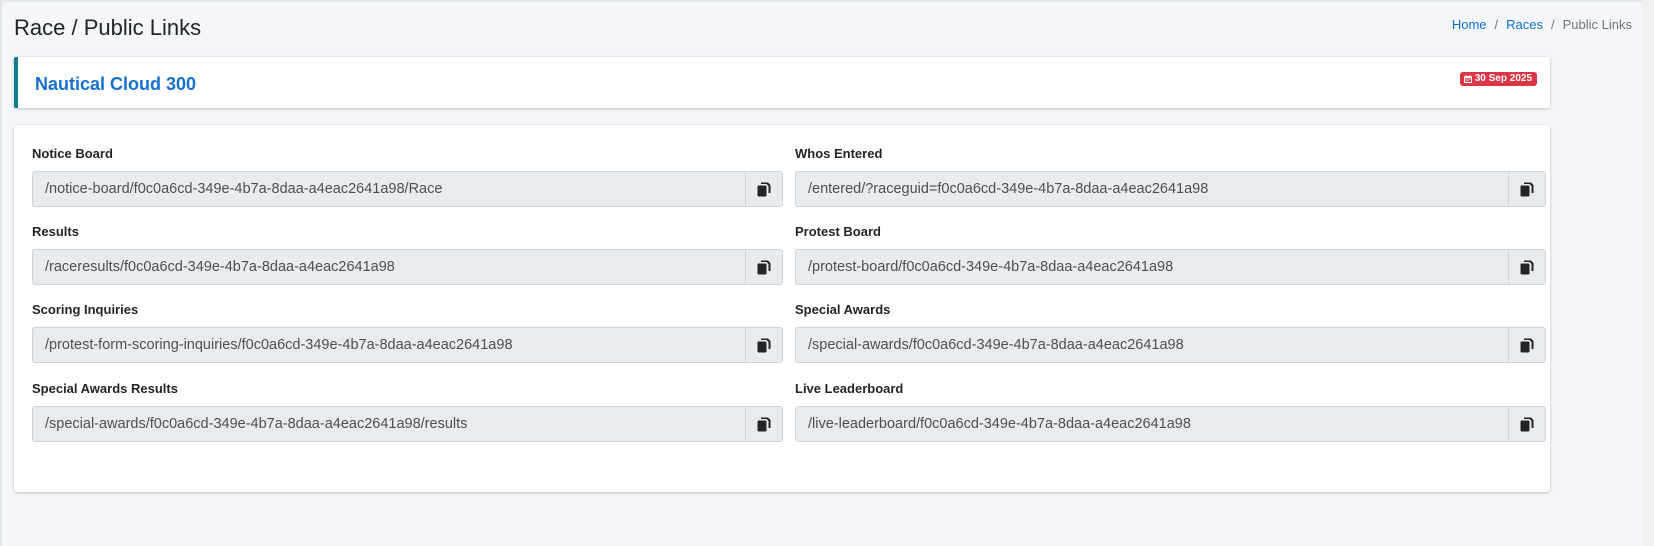  I want to click on top-divider, so click(827, 1).